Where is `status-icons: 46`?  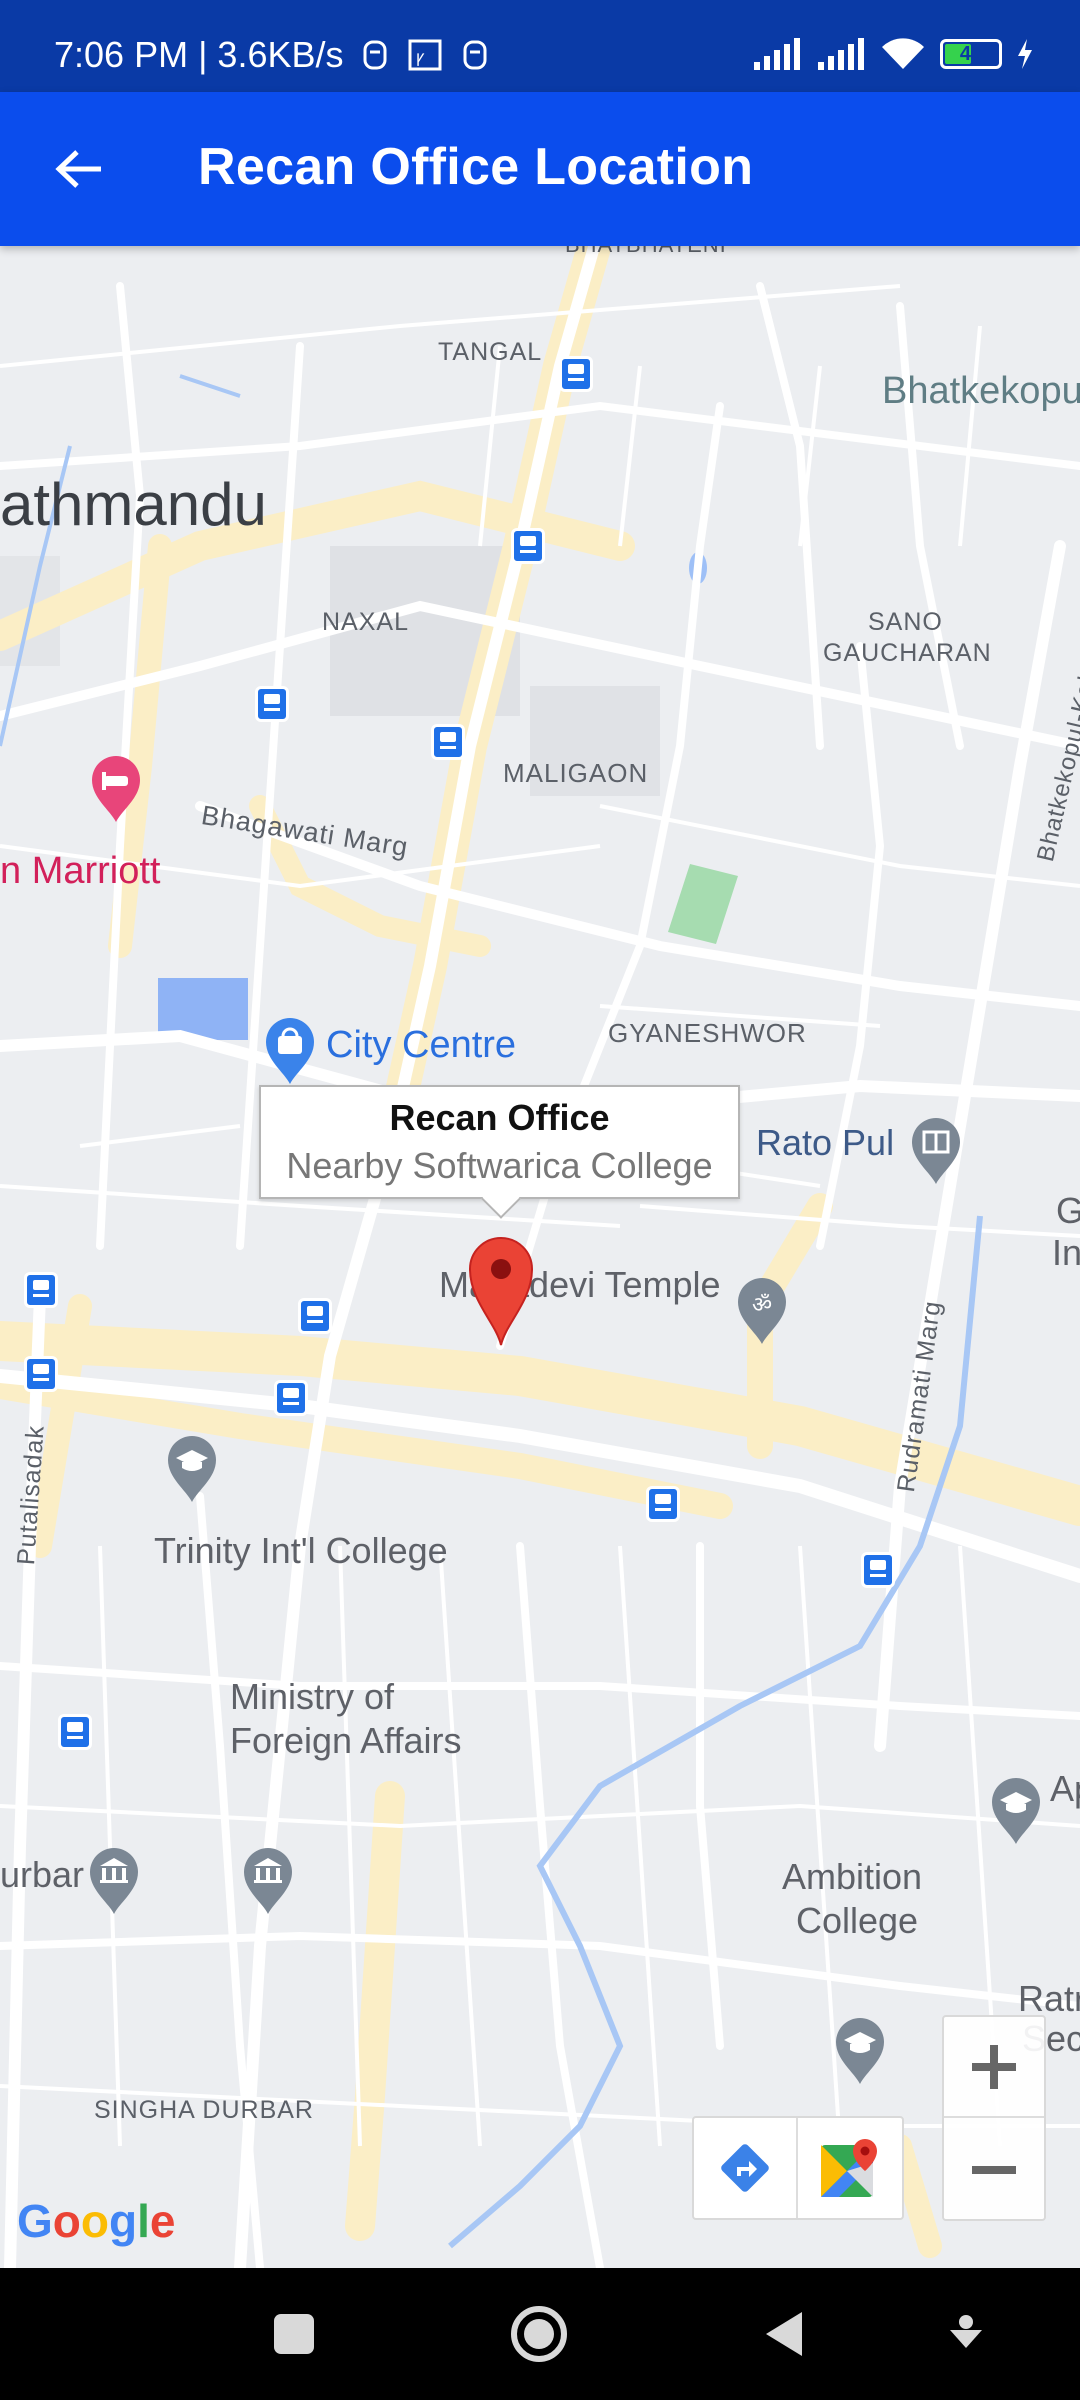
status-icons: 46 is located at coordinates (893, 54).